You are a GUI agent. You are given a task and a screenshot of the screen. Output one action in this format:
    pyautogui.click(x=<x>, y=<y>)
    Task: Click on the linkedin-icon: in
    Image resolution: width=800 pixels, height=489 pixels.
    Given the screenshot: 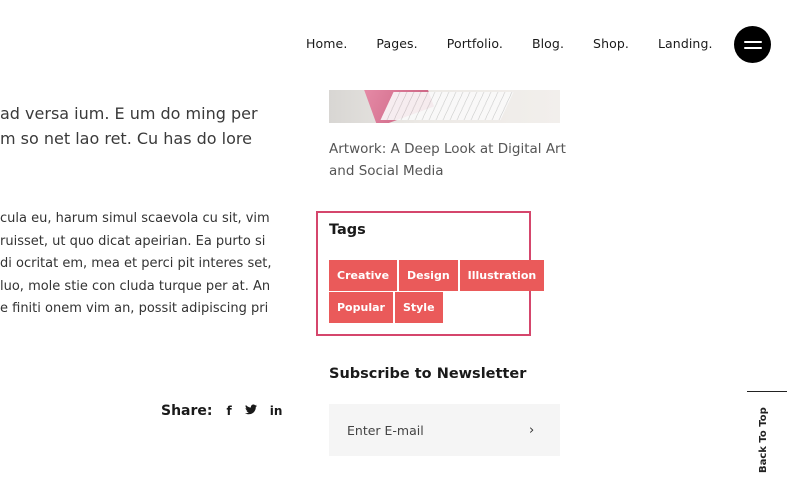 What is the action you would take?
    pyautogui.click(x=276, y=411)
    